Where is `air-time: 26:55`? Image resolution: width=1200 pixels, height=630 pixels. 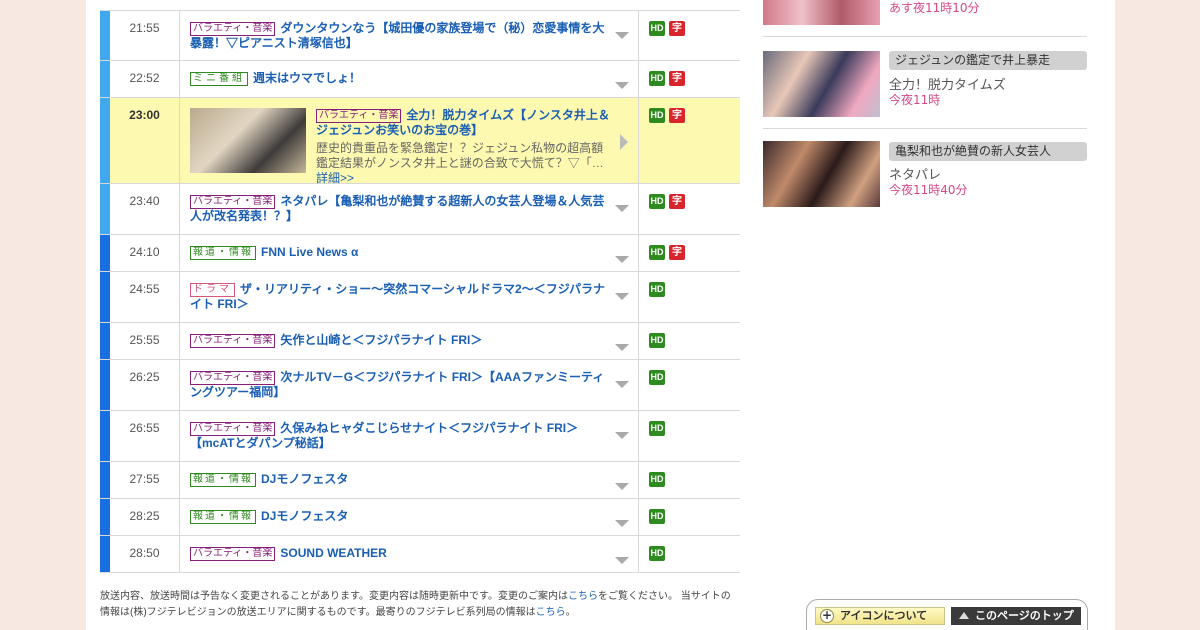
air-time: 26:55 is located at coordinates (145, 436).